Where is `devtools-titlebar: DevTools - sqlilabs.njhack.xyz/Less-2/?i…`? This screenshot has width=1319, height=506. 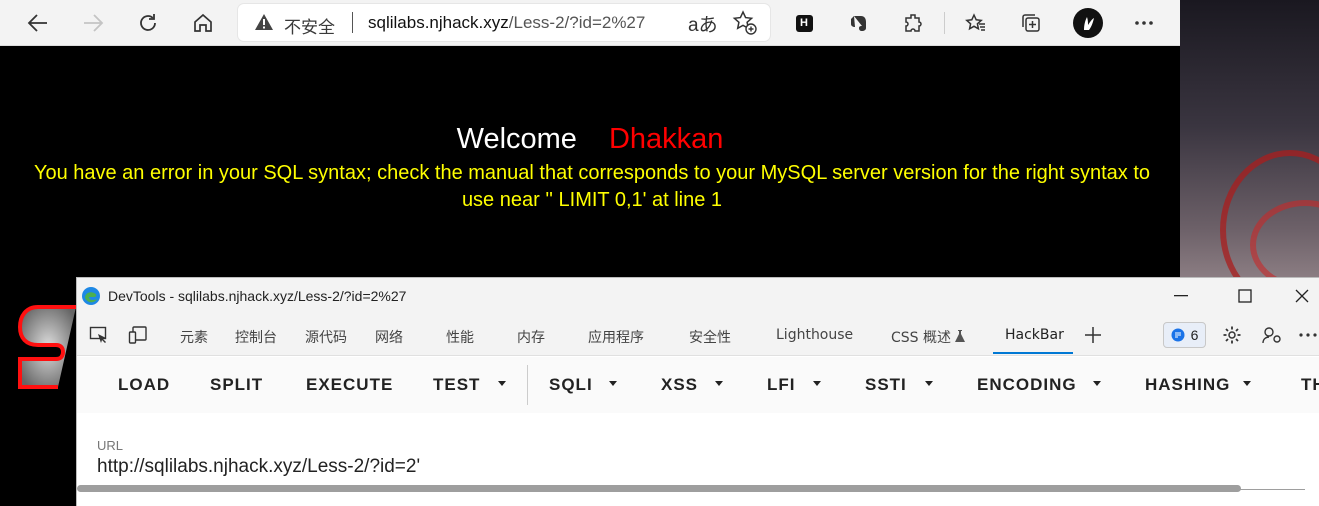
devtools-titlebar: DevTools - sqlilabs.njhack.xyz/Less-2/?i… is located at coordinates (698, 296).